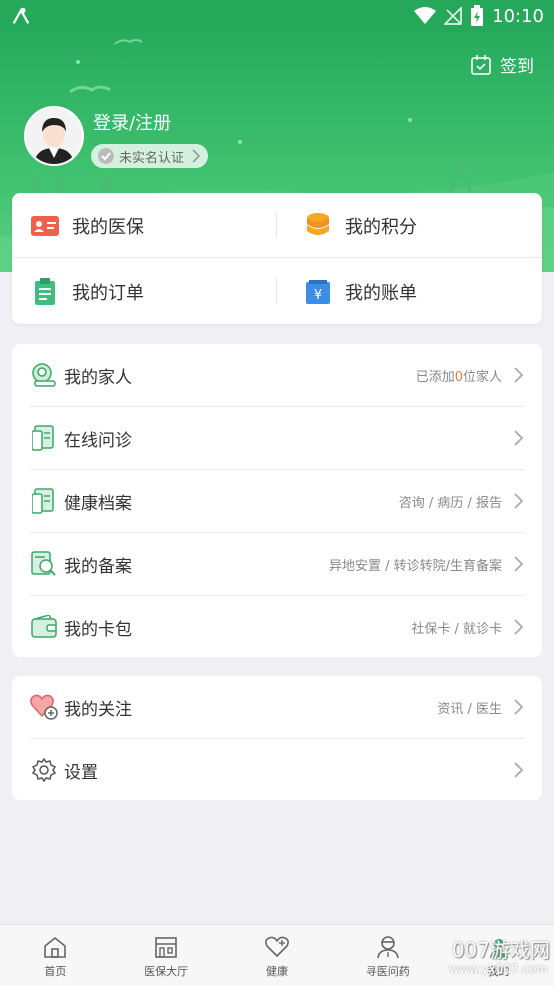 This screenshot has height=986, width=554. I want to click on verify-status-badge: 未实名认证, so click(150, 156).